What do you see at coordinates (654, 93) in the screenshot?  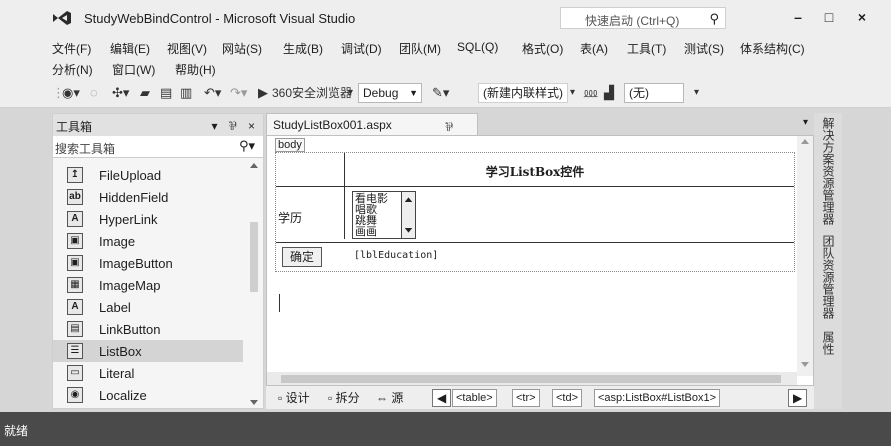 I see `css-class-dropdown: (无)` at bounding box center [654, 93].